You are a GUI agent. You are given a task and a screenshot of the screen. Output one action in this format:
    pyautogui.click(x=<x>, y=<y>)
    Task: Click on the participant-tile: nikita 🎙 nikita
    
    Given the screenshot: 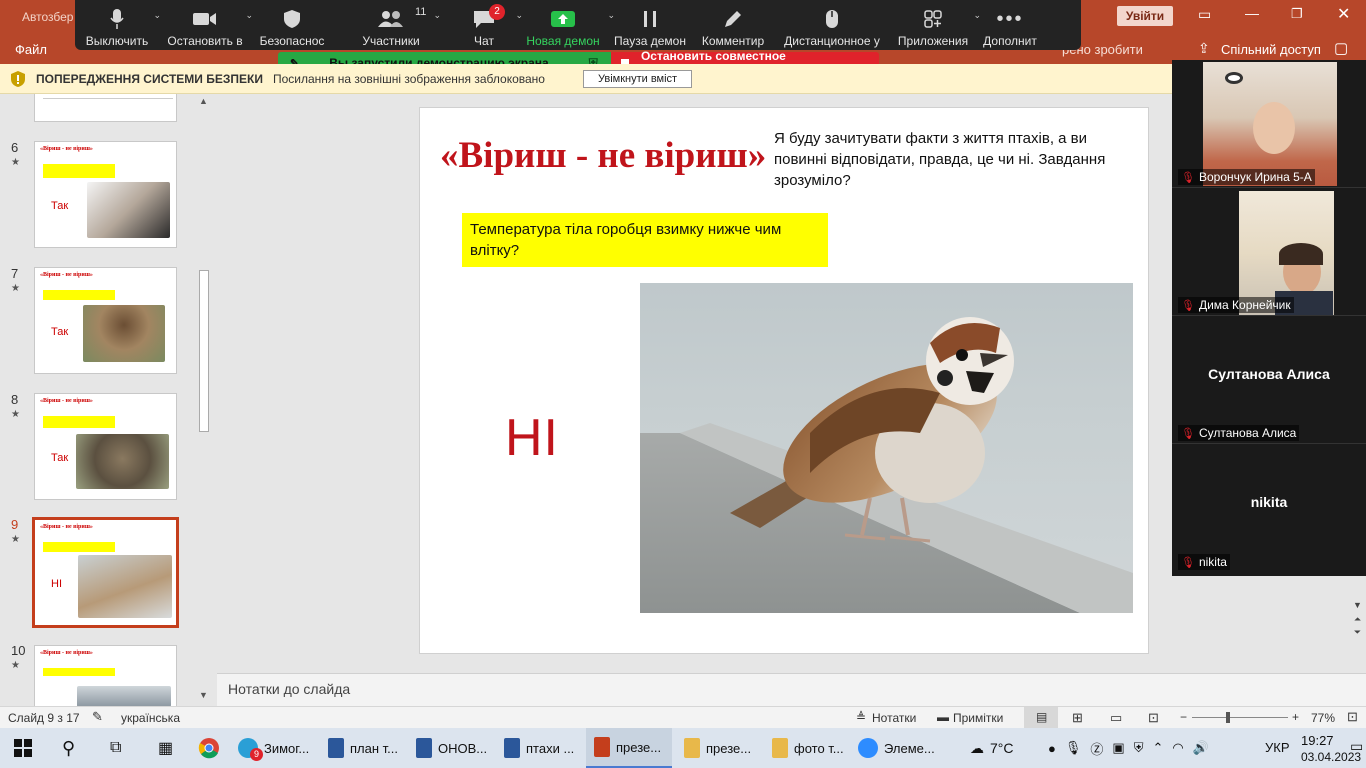 What is the action you would take?
    pyautogui.click(x=1269, y=508)
    